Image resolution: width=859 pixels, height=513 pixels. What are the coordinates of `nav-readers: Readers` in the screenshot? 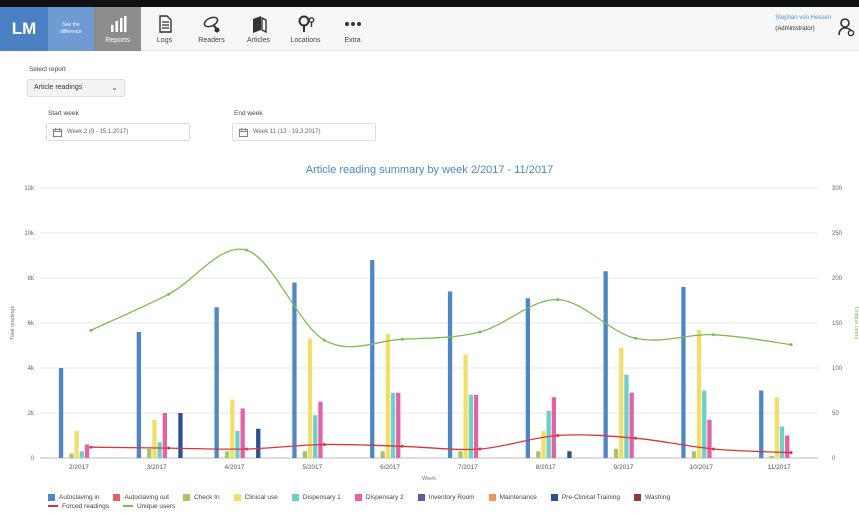 It's located at (211, 29).